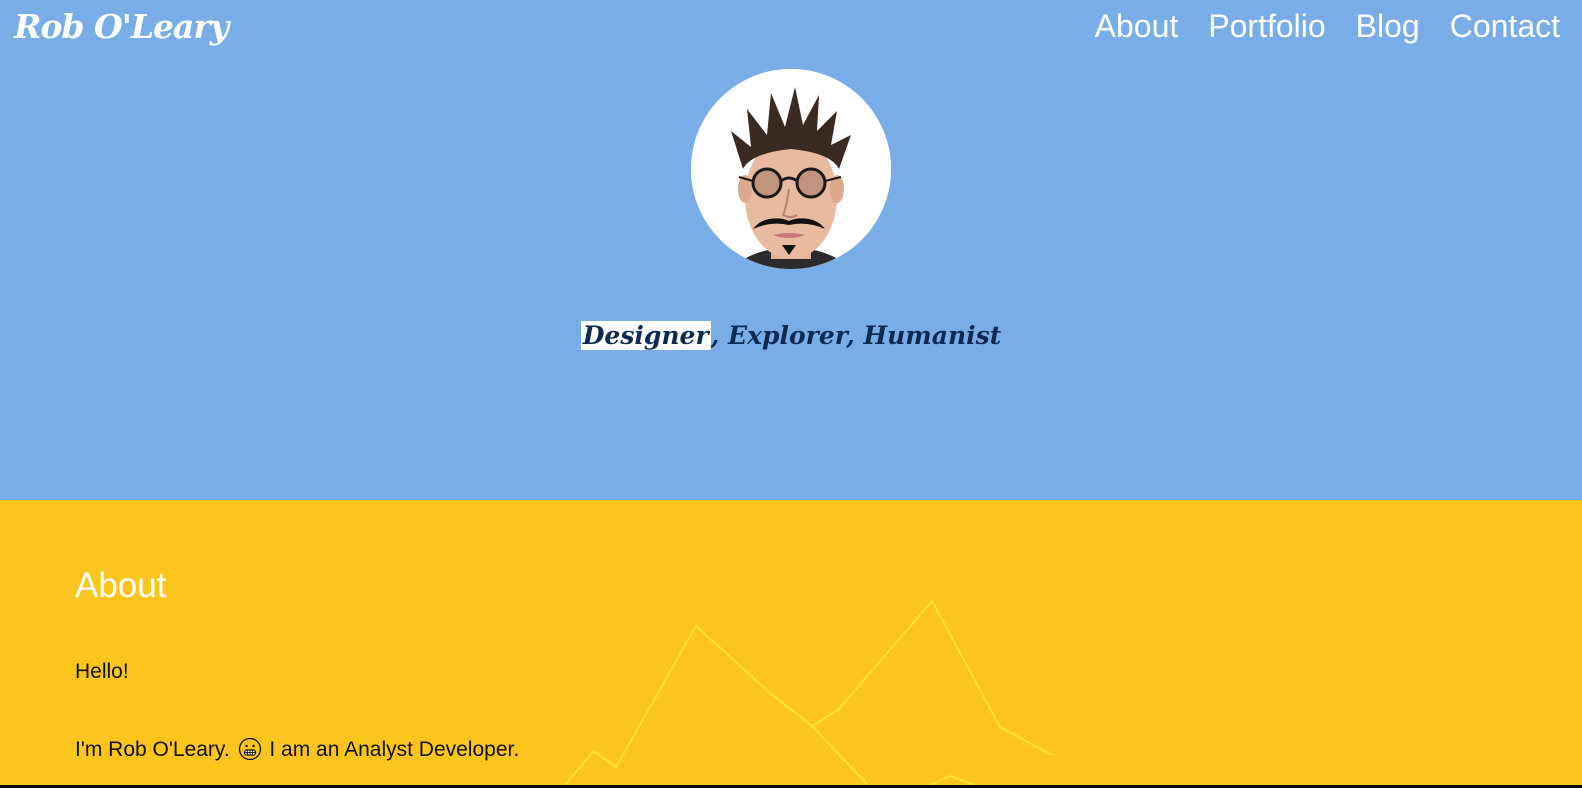 This screenshot has width=1582, height=788. Describe the element at coordinates (249, 749) in the screenshot. I see `grinning-face-icon` at that location.